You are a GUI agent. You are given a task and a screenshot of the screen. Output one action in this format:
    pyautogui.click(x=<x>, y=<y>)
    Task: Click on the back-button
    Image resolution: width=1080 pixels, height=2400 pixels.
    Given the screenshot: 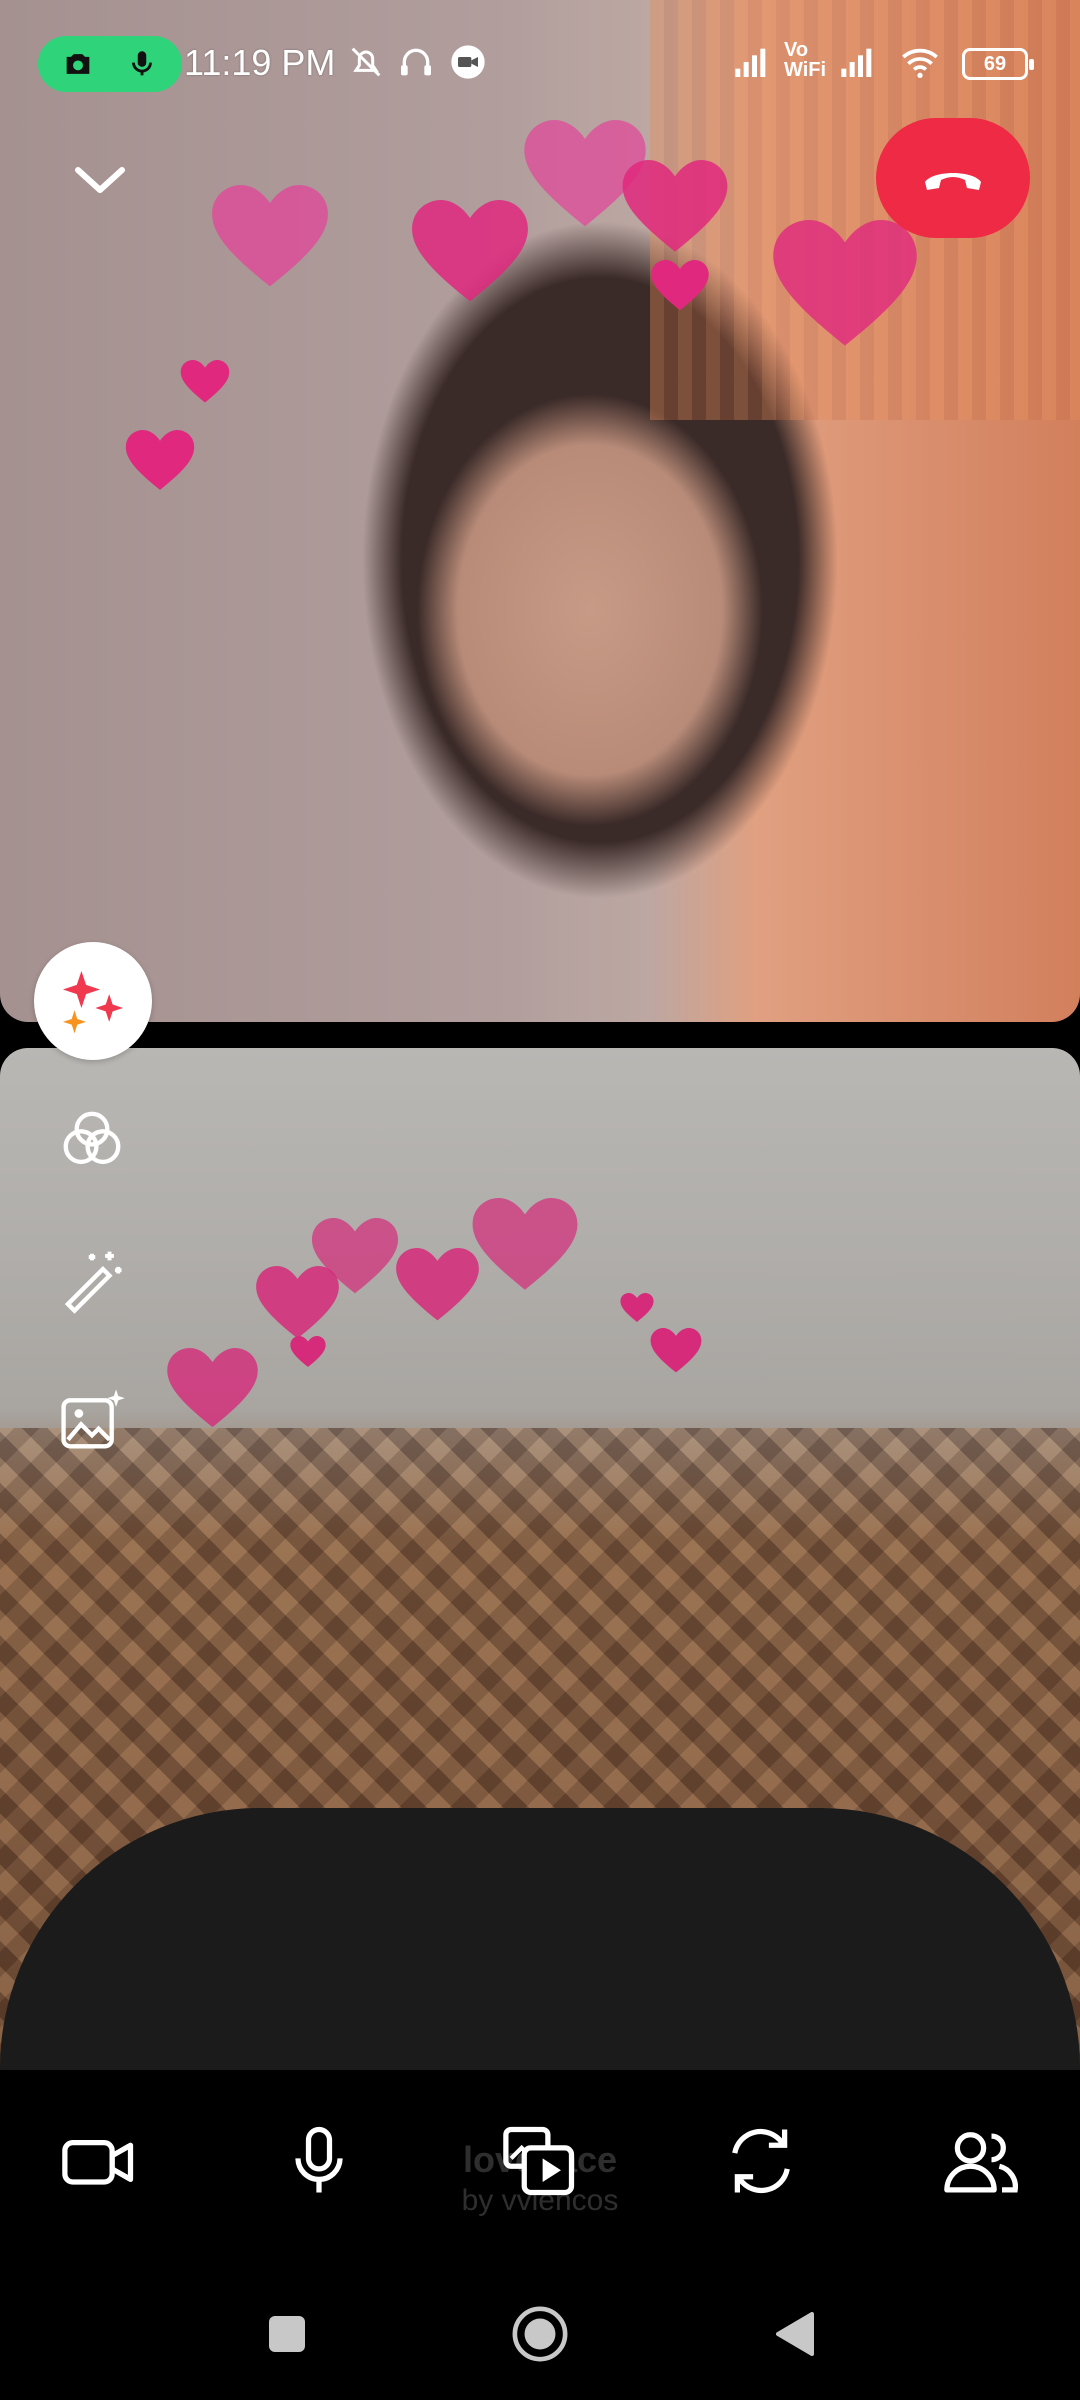 What is the action you would take?
    pyautogui.click(x=794, y=2334)
    